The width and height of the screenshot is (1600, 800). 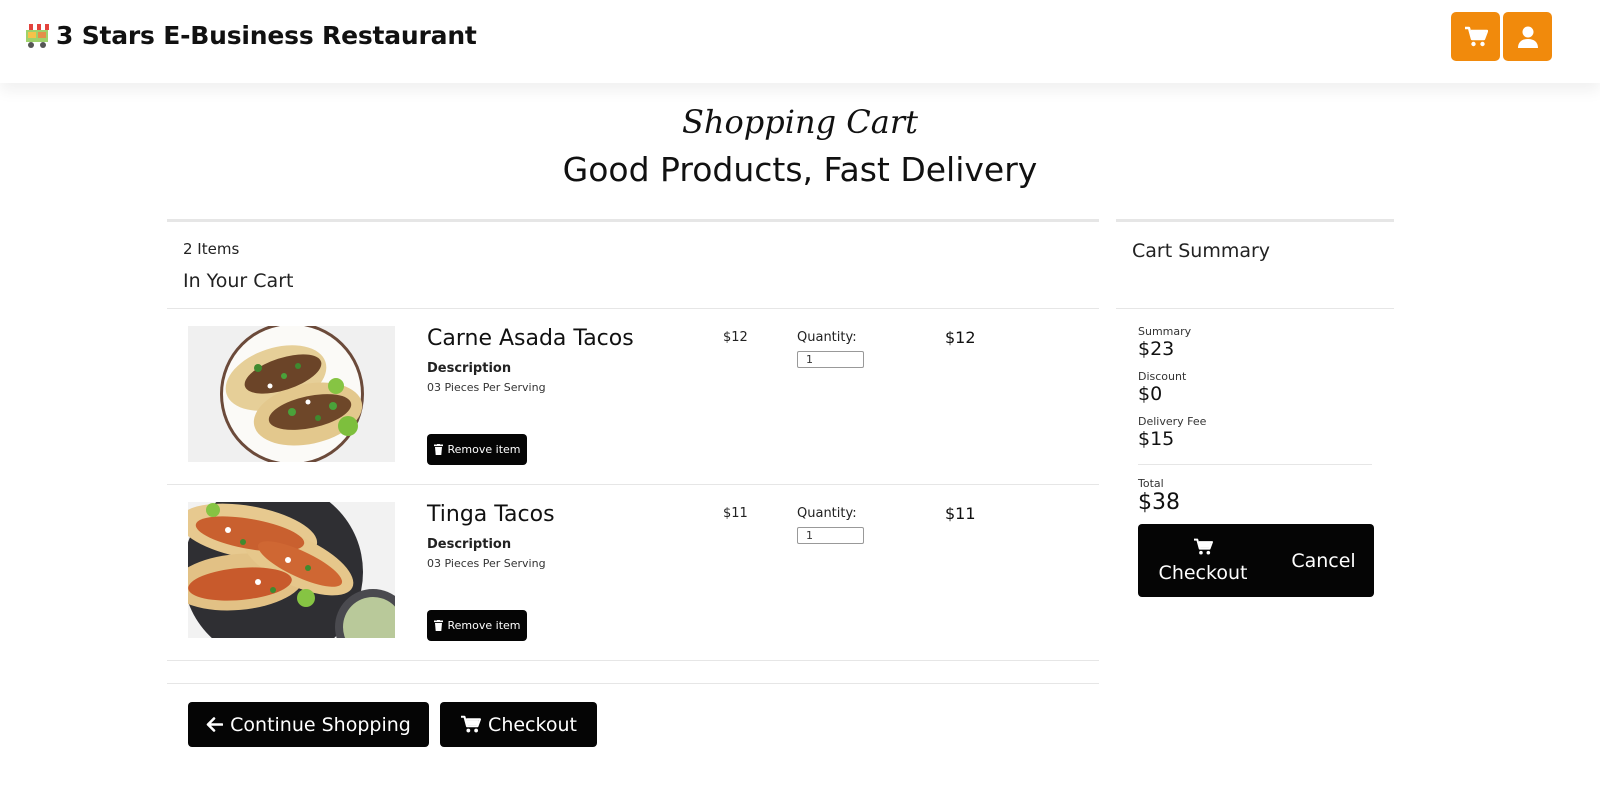 I want to click on summary-label: Summary, so click(x=1165, y=331).